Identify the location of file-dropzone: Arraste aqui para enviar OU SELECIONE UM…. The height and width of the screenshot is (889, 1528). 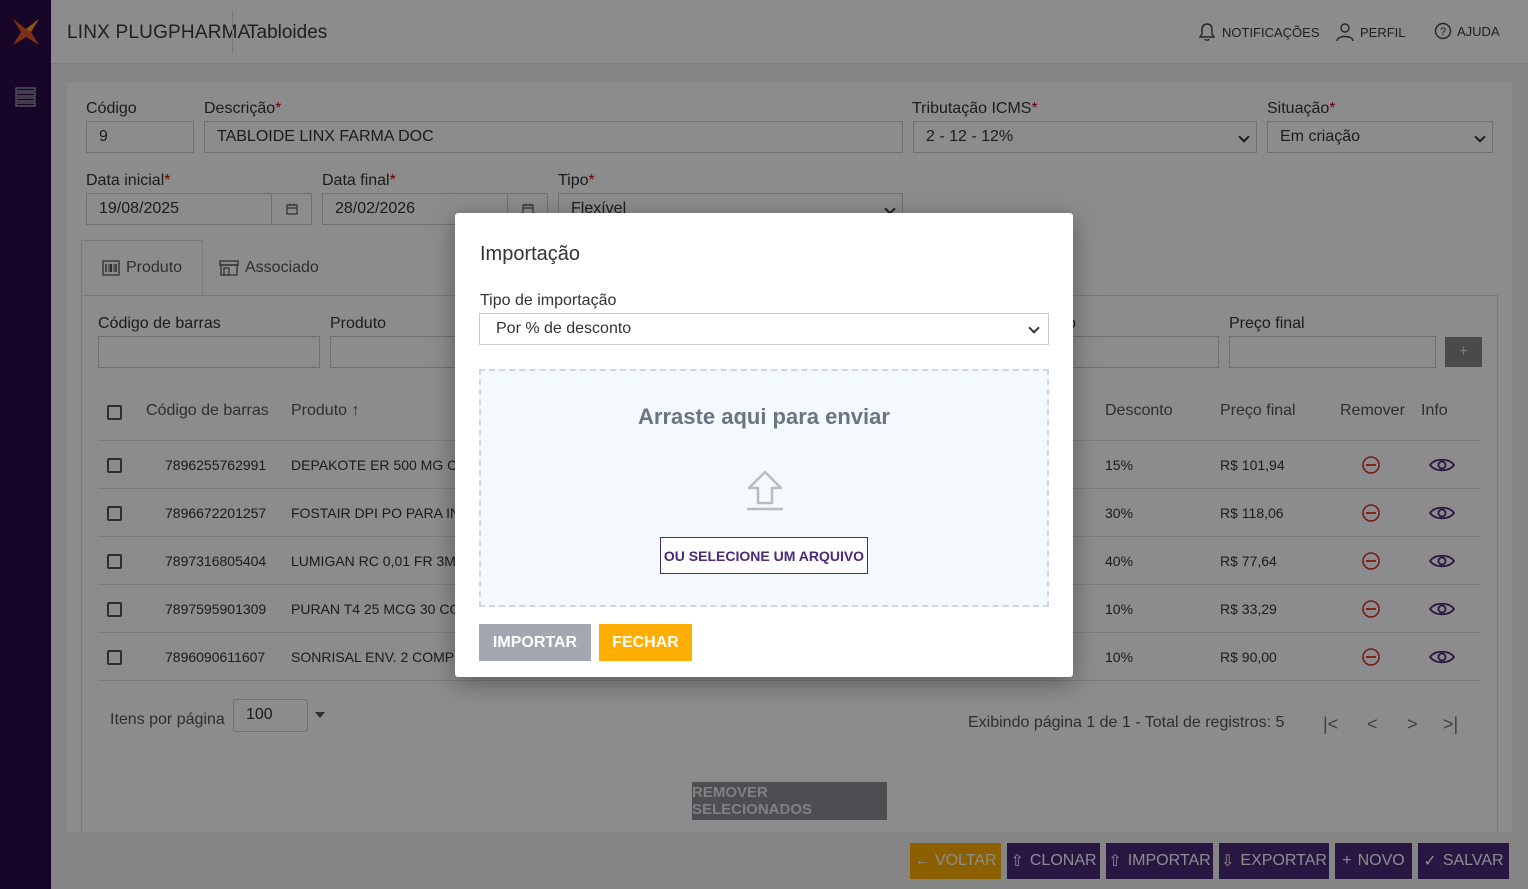
(764, 488).